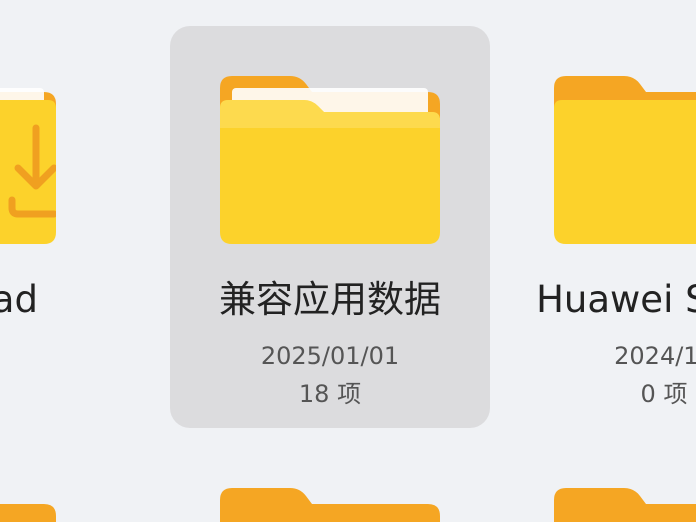  Describe the element at coordinates (53, 356) in the screenshot. I see `folder-date: 今天` at that location.